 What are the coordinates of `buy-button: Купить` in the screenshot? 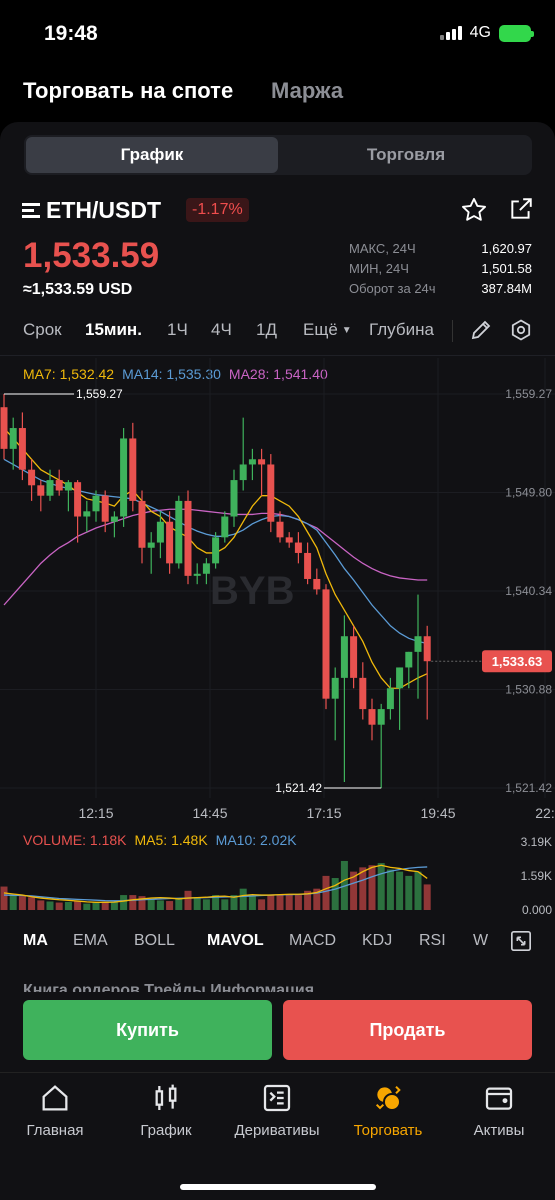 It's located at (147, 1030).